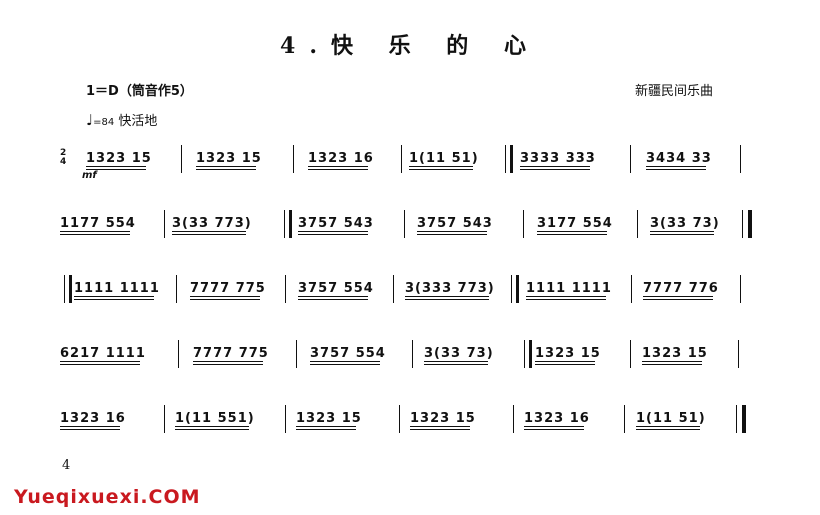 Image resolution: width=820 pixels, height=515 pixels. I want to click on dynamic-marking: mf, so click(89, 175).